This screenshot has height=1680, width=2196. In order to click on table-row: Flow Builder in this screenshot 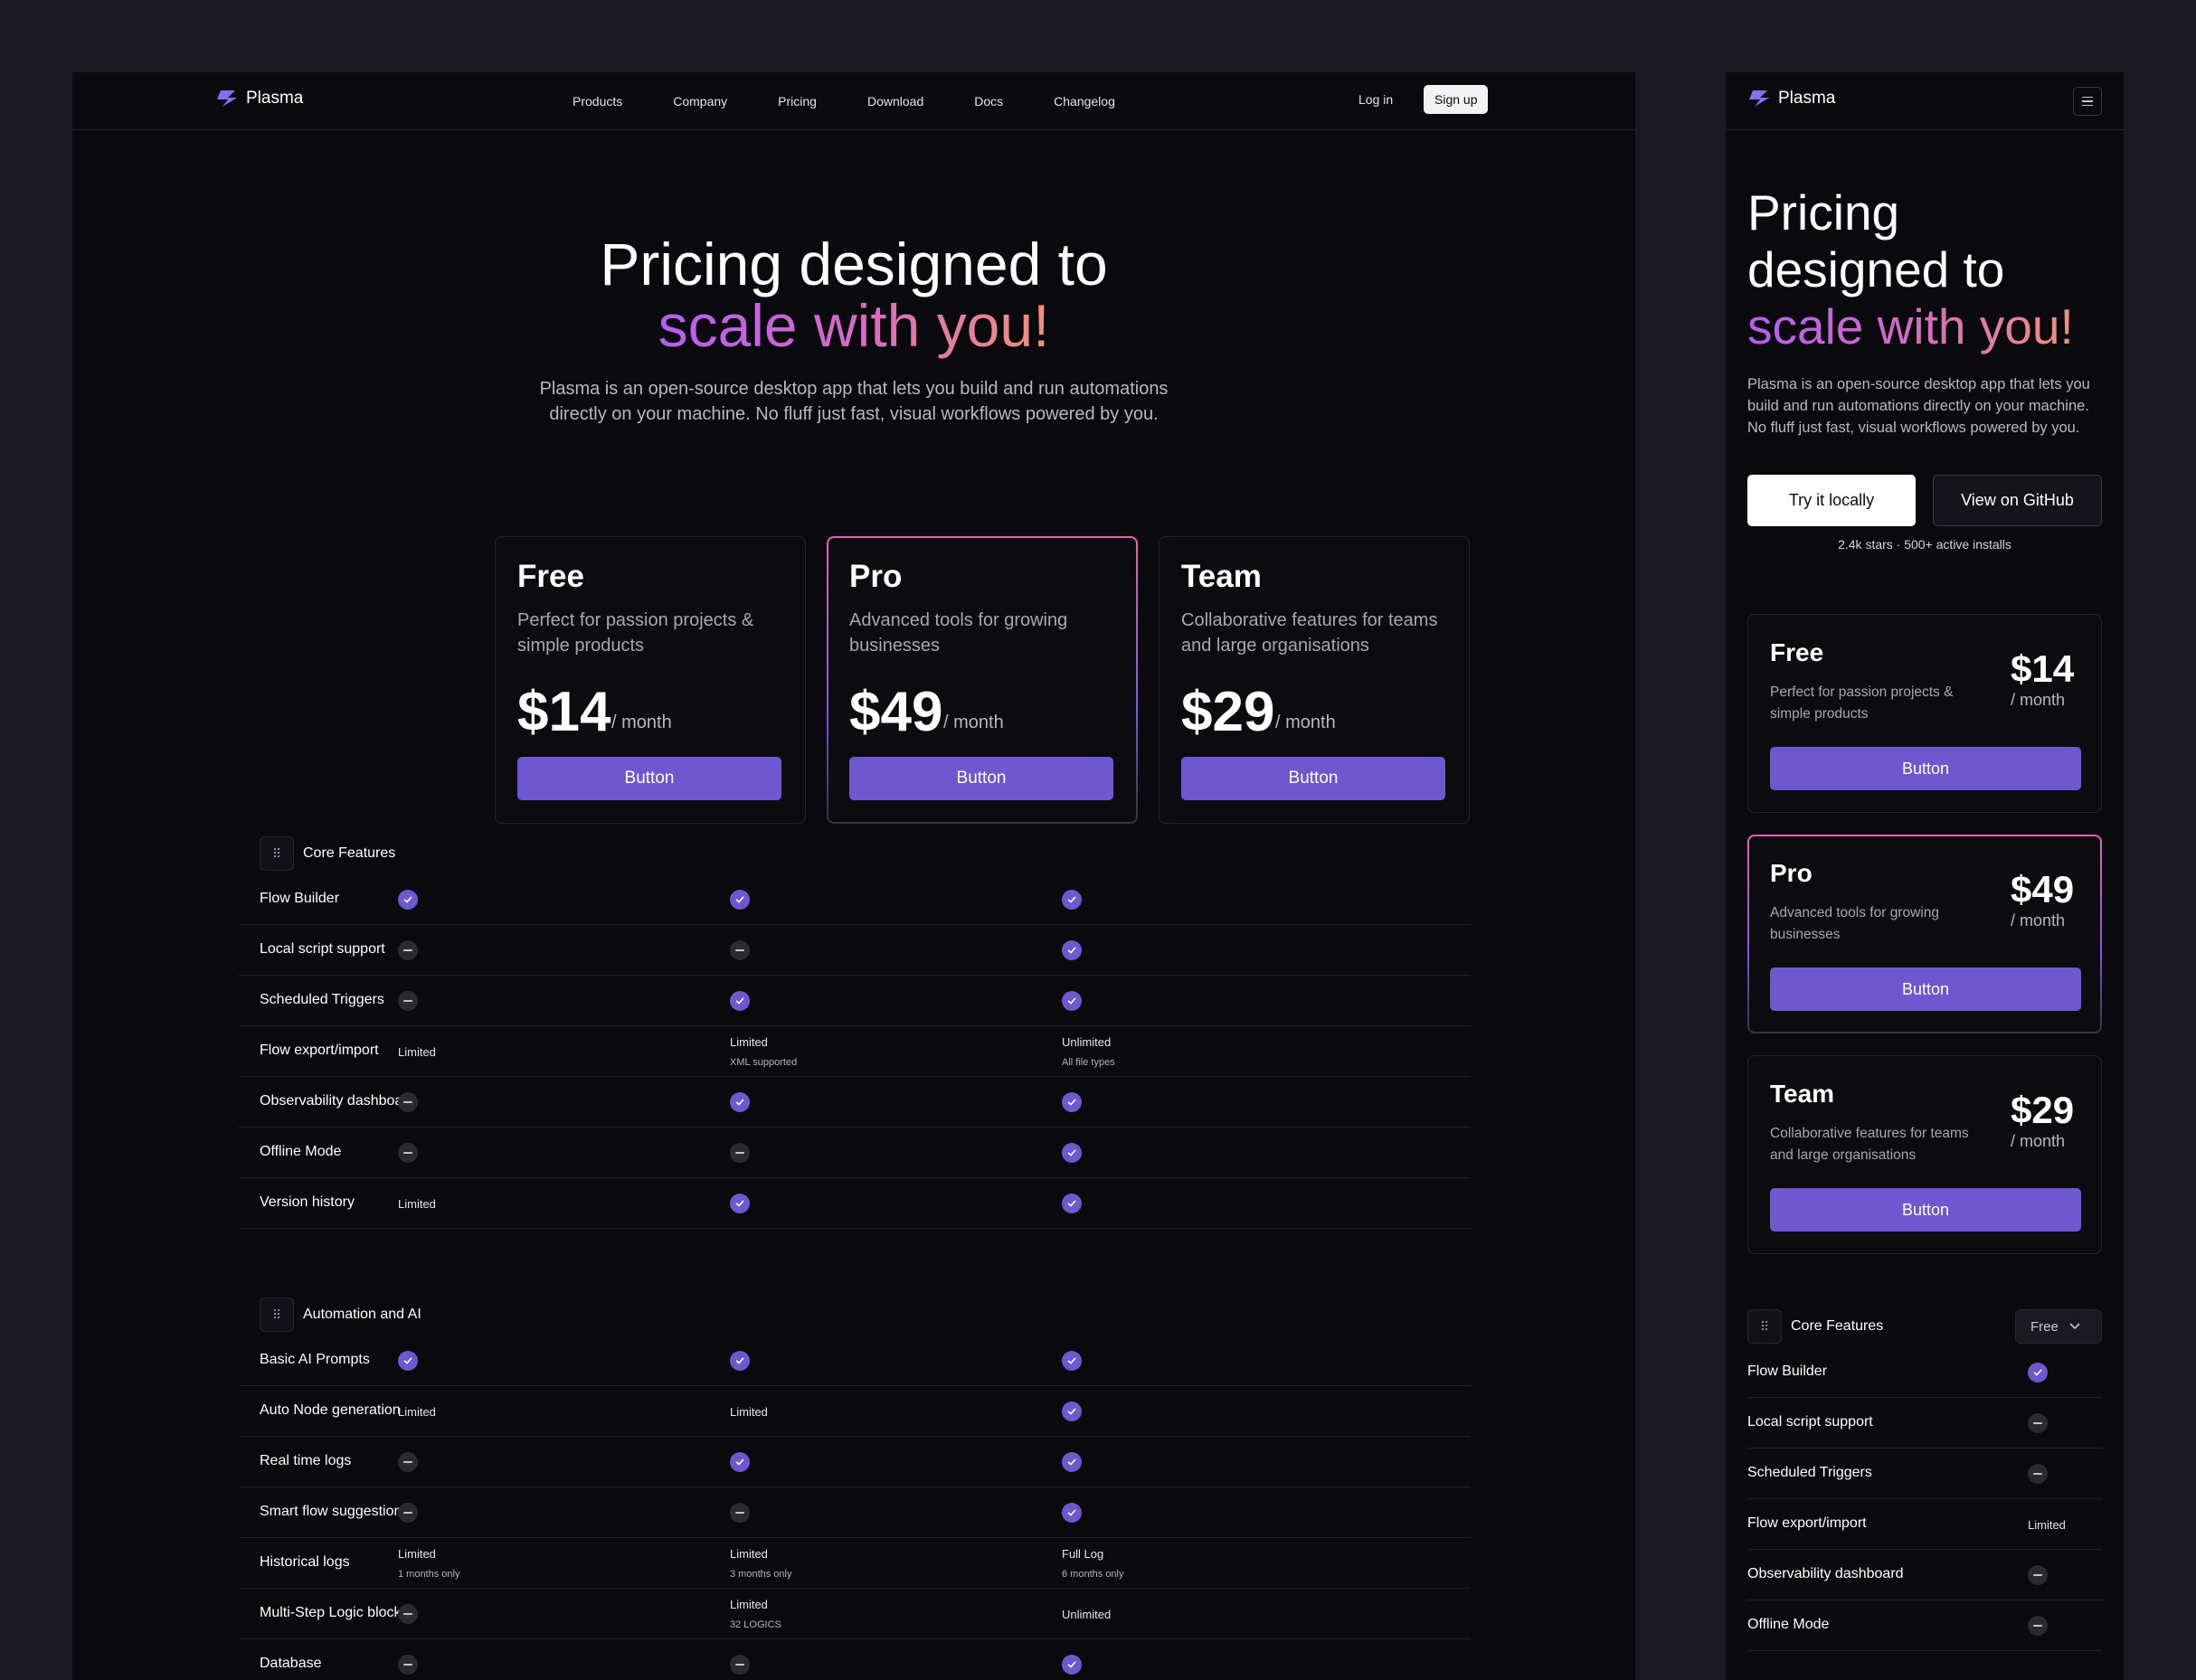, I will do `click(855, 899)`.